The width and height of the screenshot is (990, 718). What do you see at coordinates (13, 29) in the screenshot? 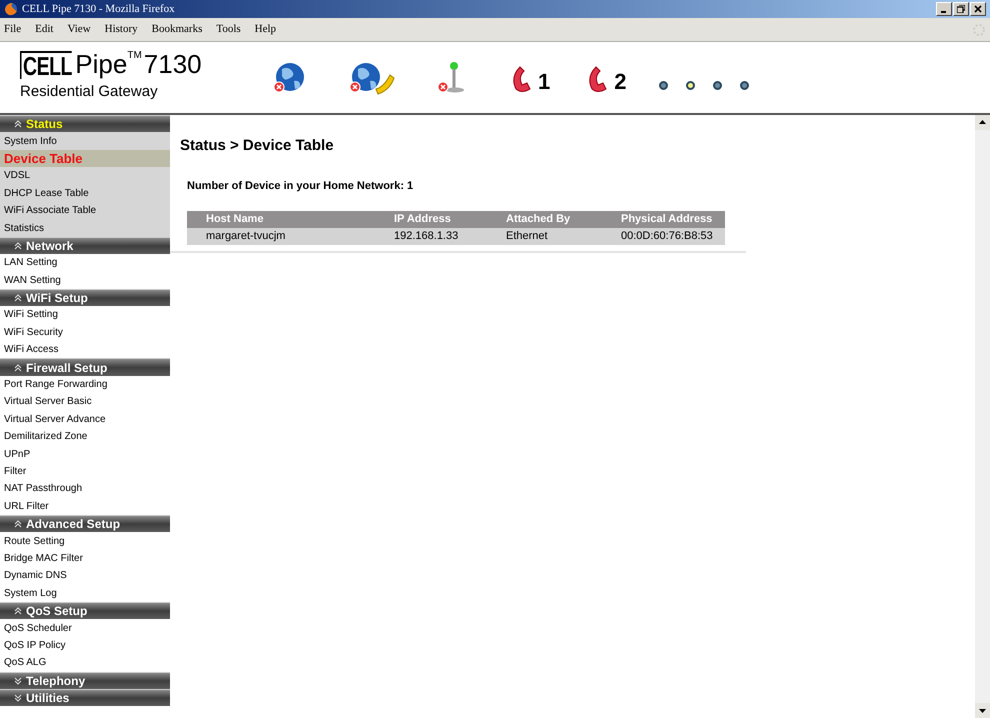
I see `menu-item: File` at bounding box center [13, 29].